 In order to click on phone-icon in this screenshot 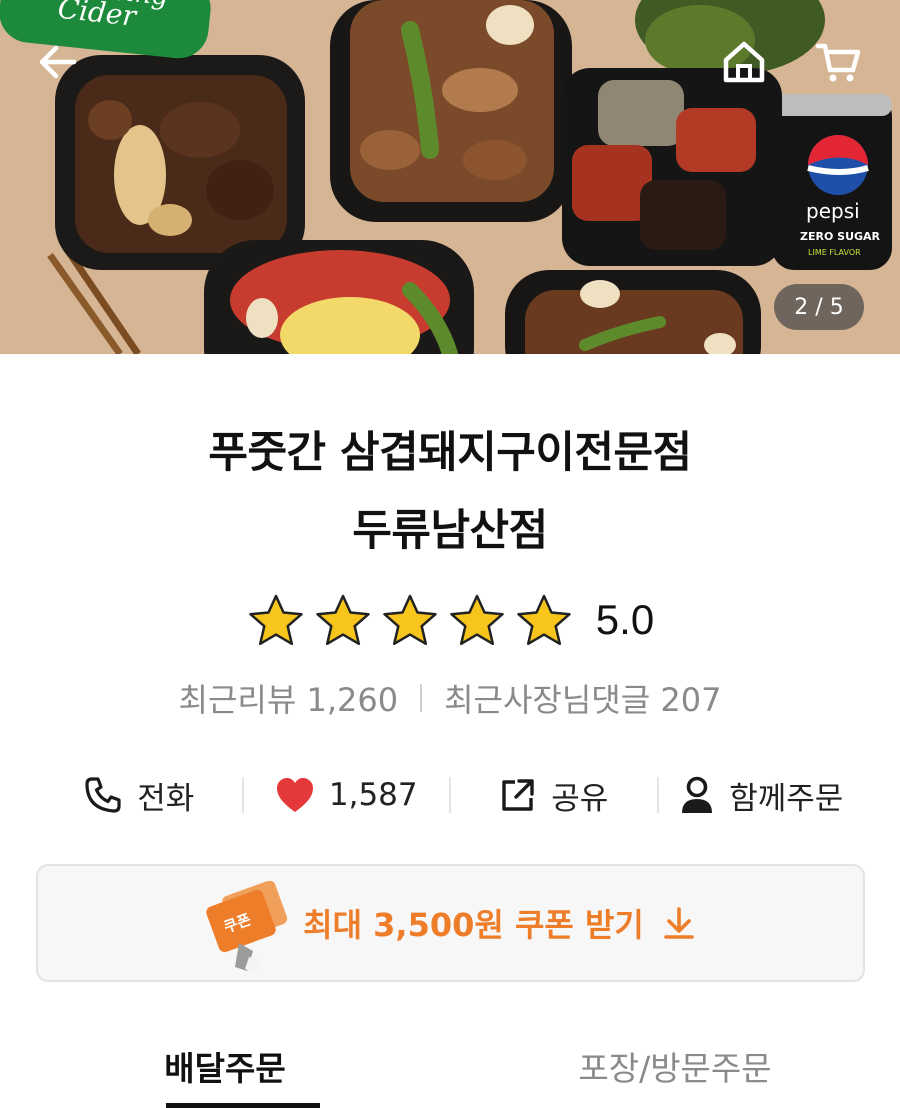, I will do `click(103, 795)`.